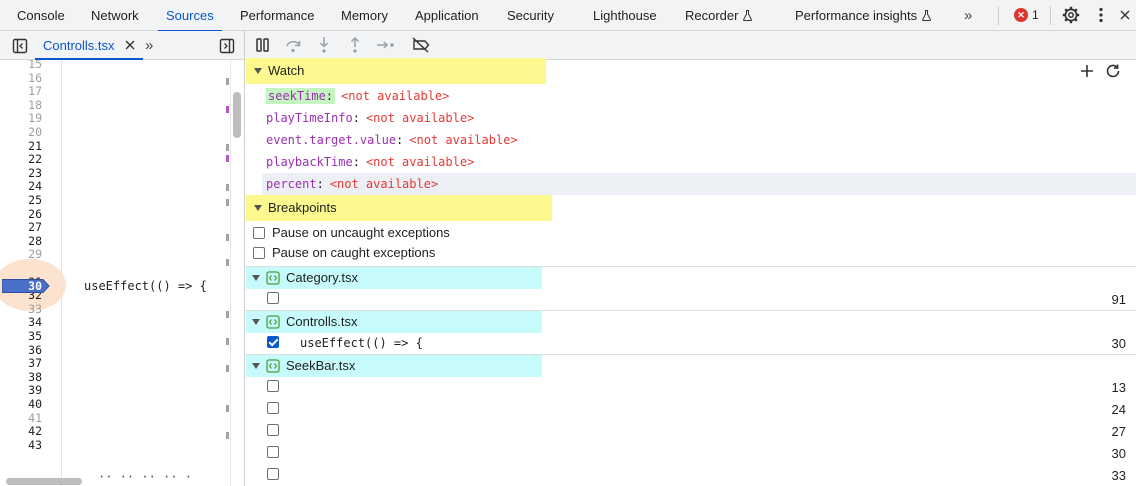  I want to click on more-tabs-button: », so click(968, 15).